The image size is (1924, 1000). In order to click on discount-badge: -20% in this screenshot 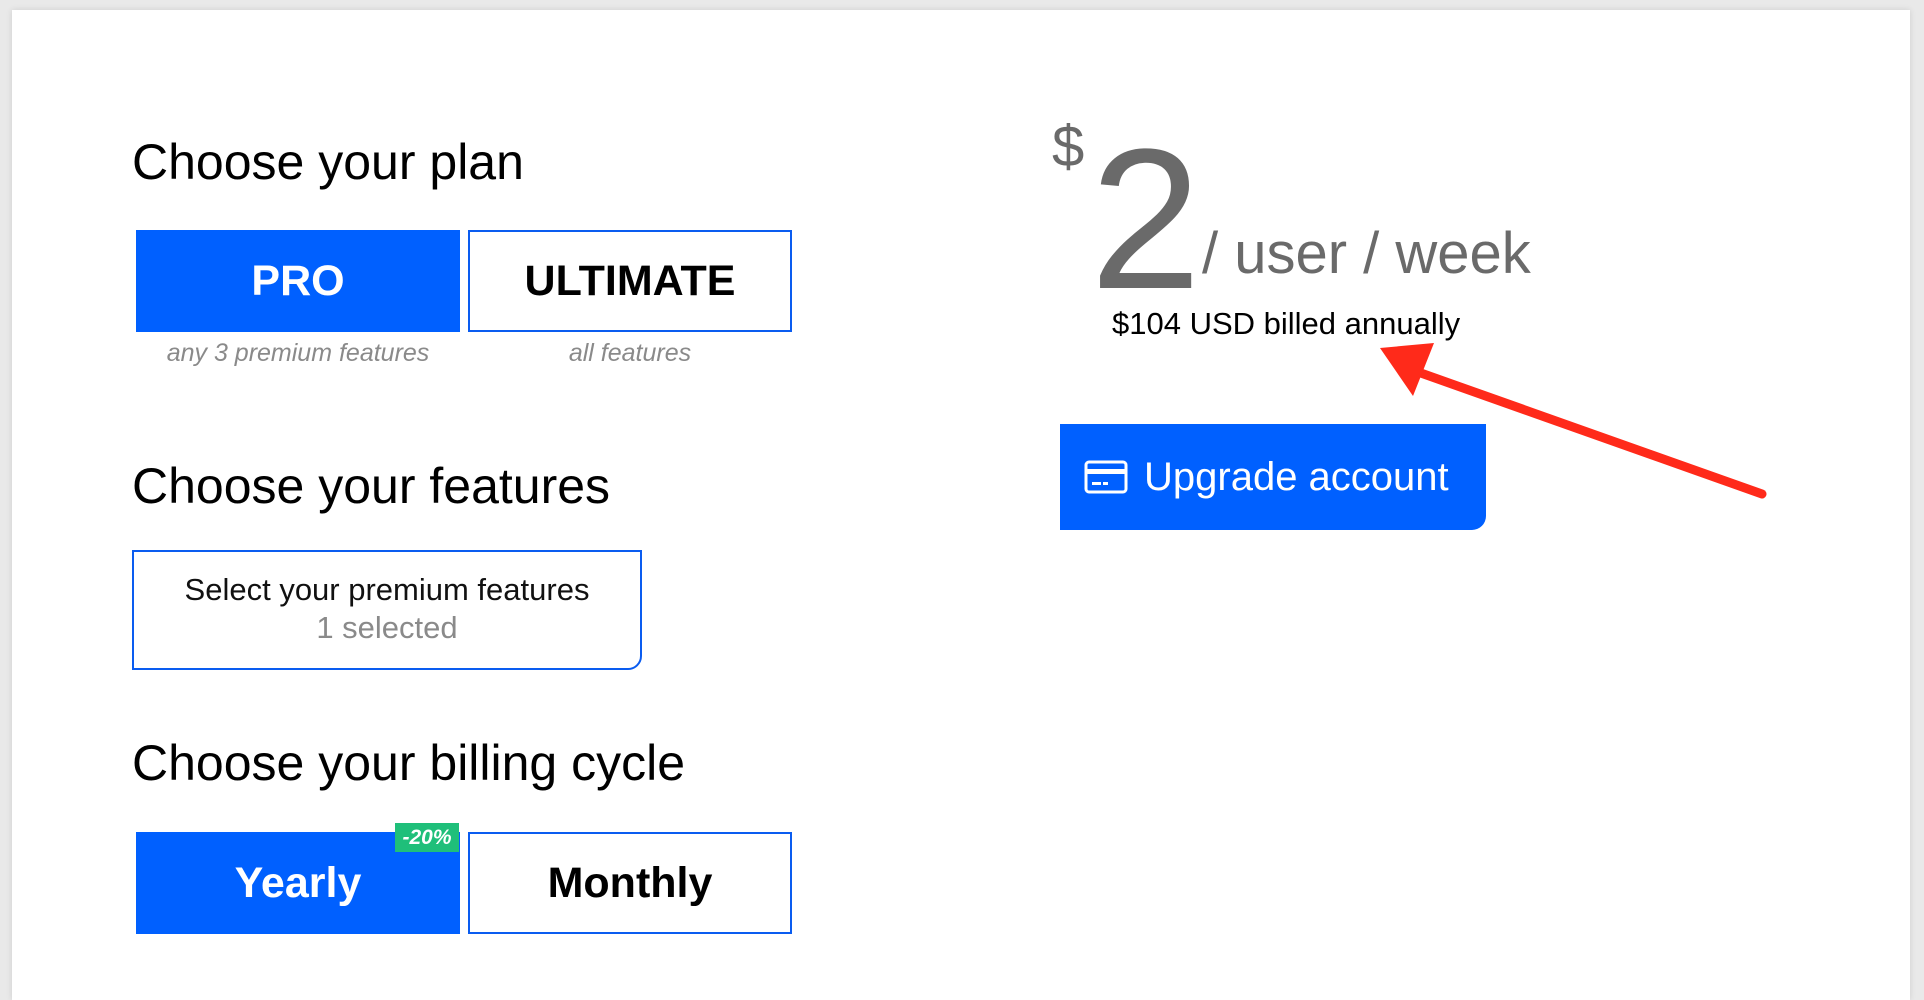, I will do `click(427, 837)`.